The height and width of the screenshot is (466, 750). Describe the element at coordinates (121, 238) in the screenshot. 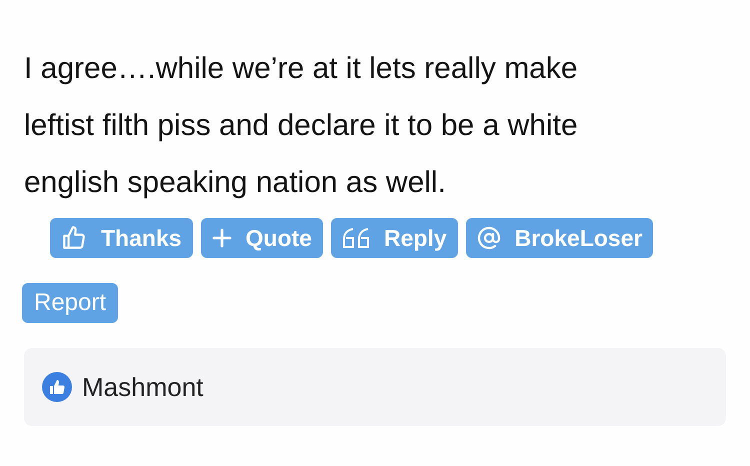

I see `action-button: Thanks` at that location.